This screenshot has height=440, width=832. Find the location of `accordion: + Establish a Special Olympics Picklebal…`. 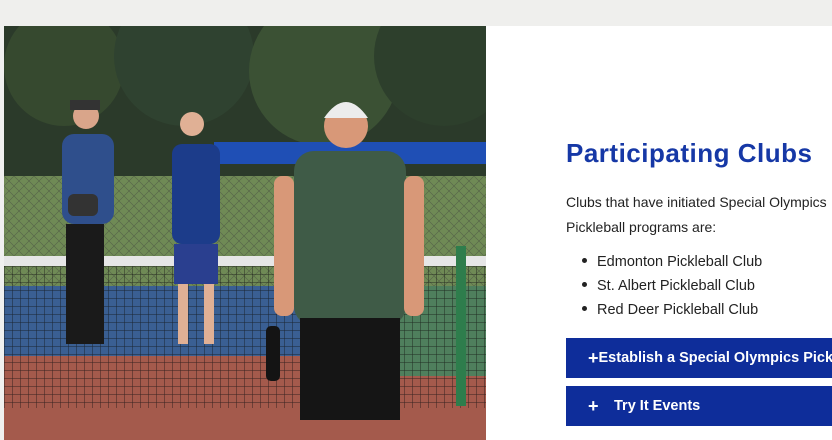

accordion: + Establish a Special Olympics Picklebal… is located at coordinates (699, 382).